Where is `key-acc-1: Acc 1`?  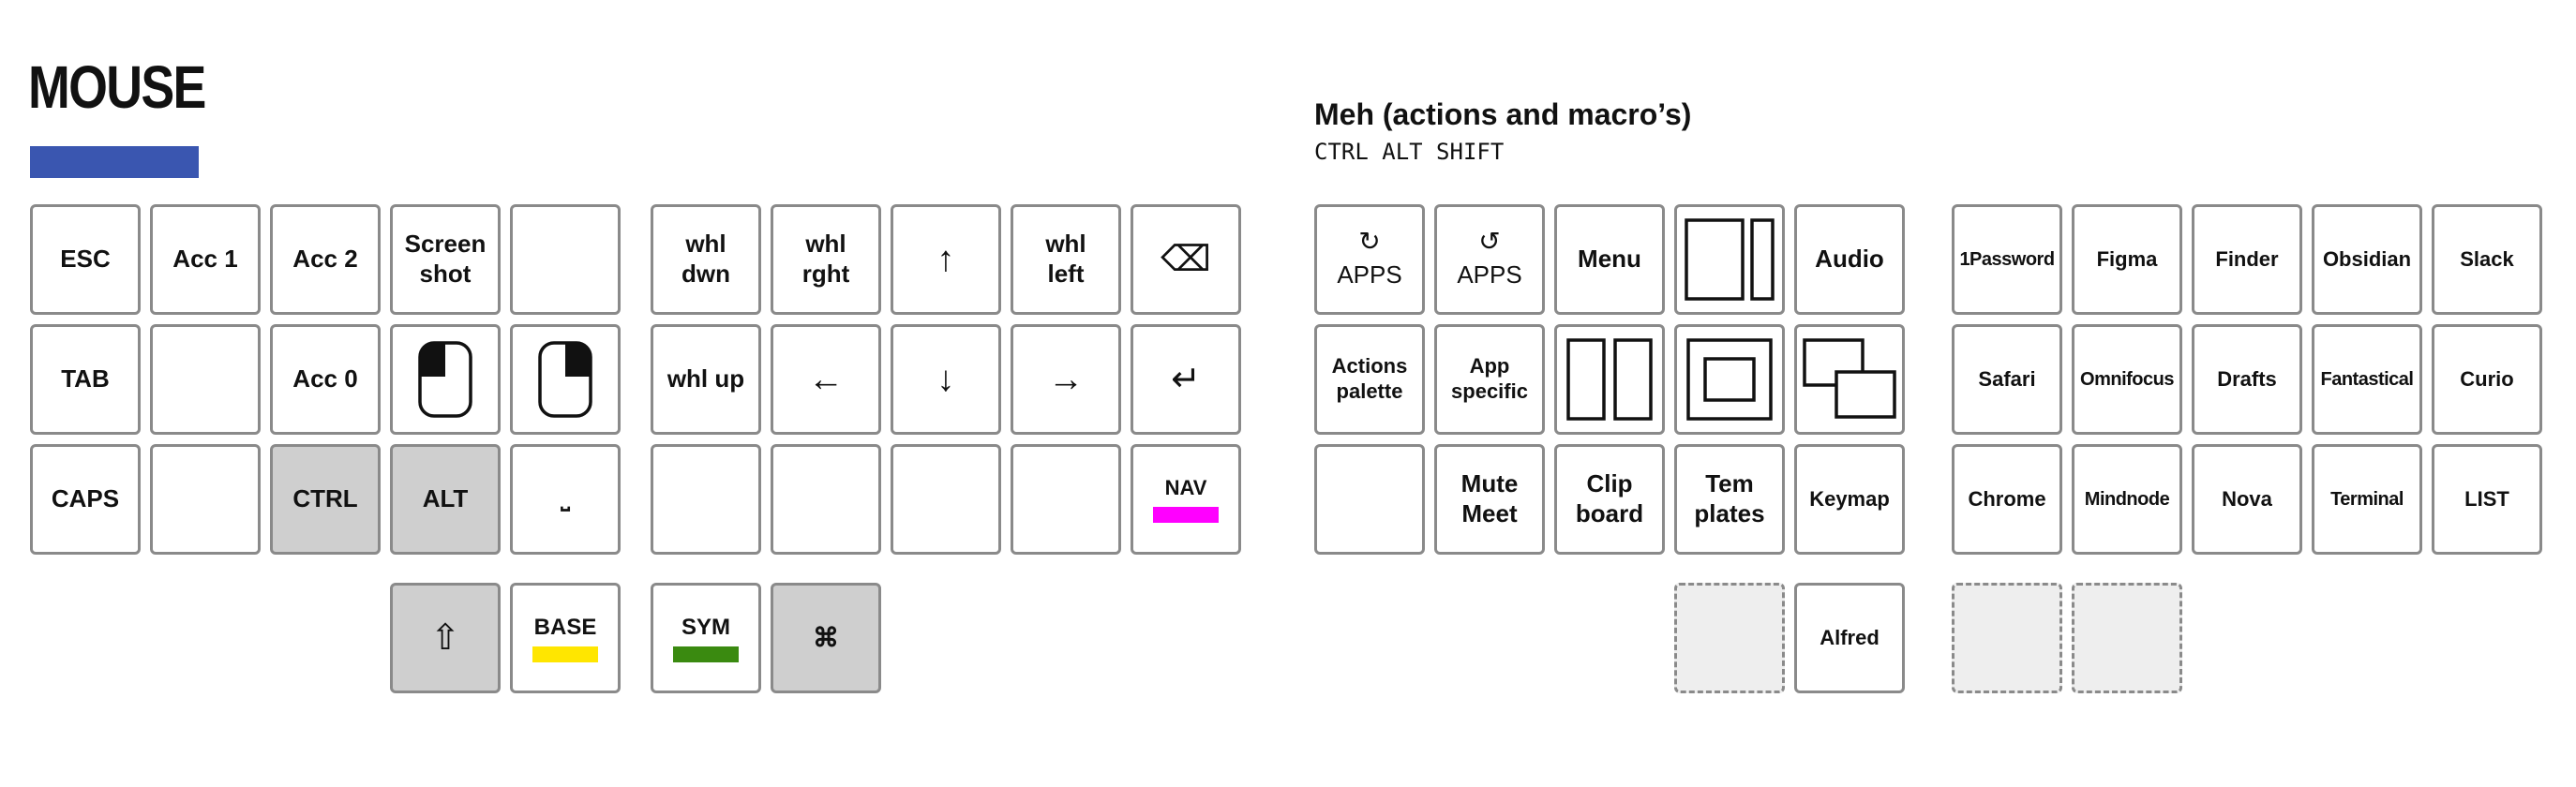 key-acc-1: Acc 1 is located at coordinates (206, 259).